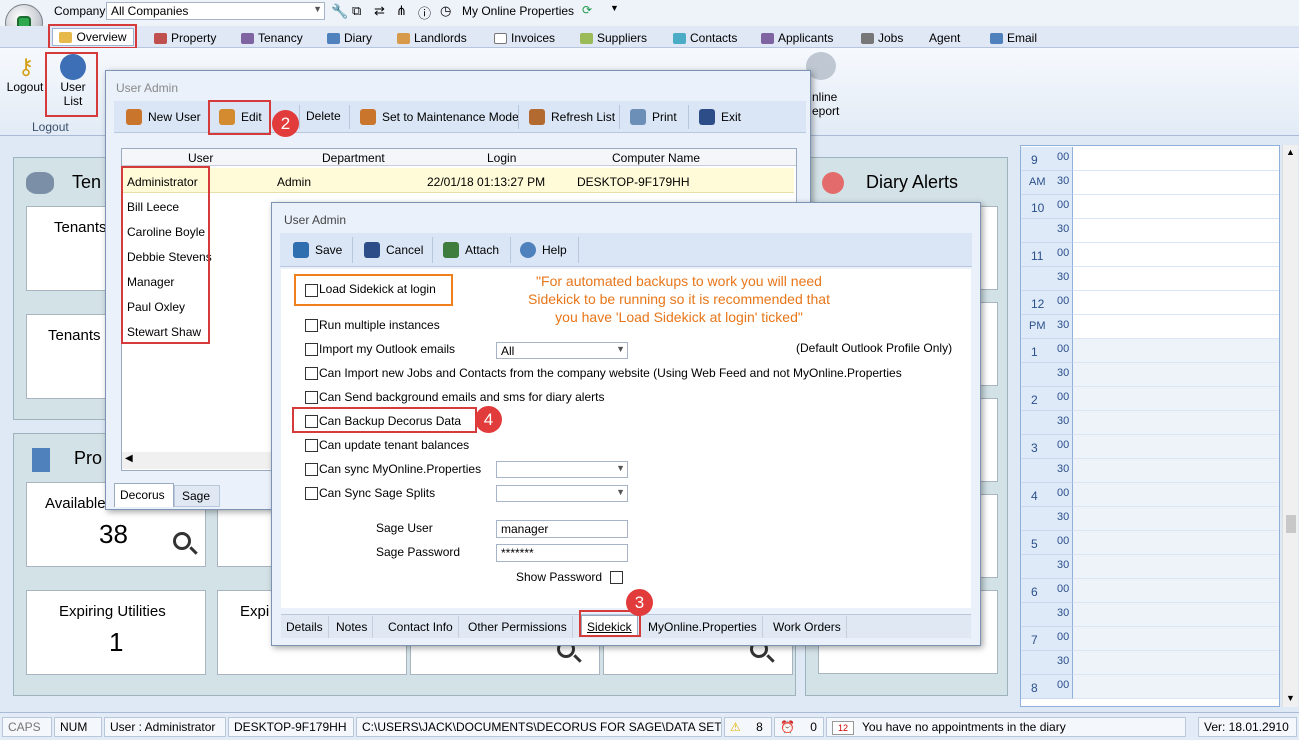 The height and width of the screenshot is (740, 1299). What do you see at coordinates (501, 158) in the screenshot?
I see `column-header-login: Login` at bounding box center [501, 158].